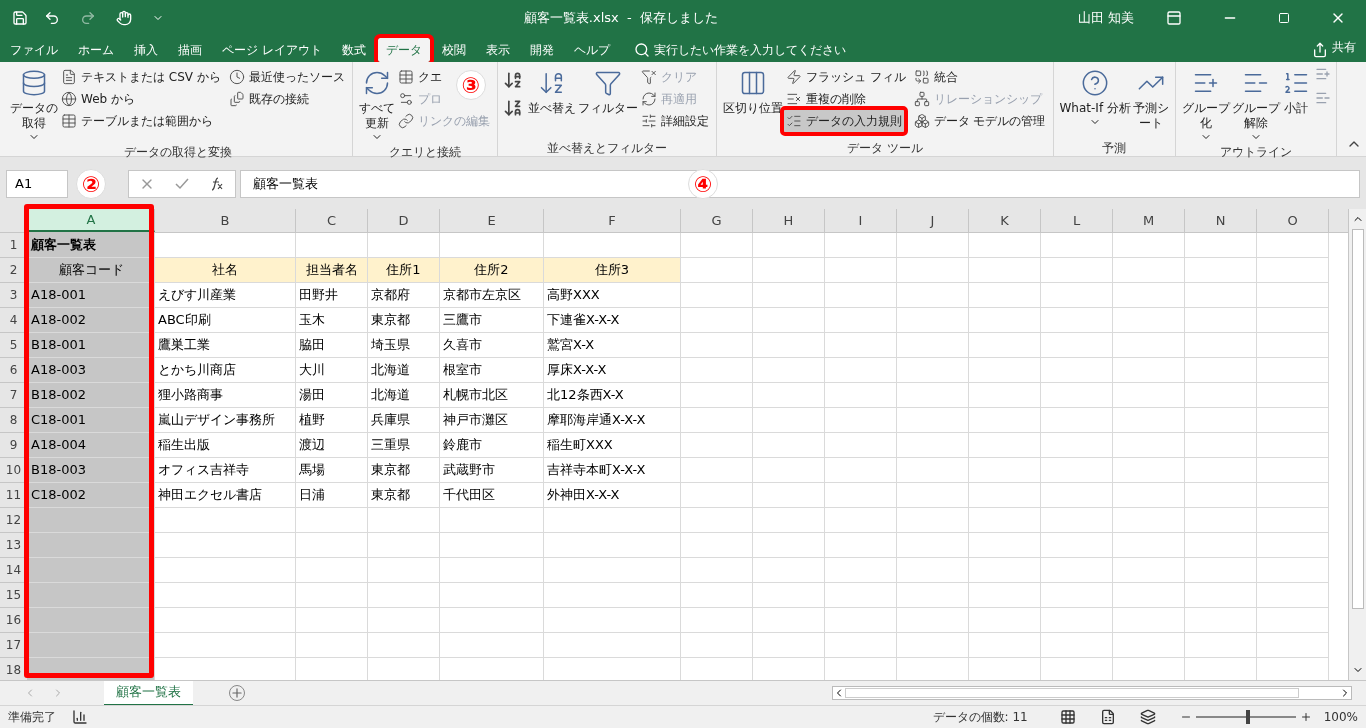  Describe the element at coordinates (91, 370) in the screenshot. I see `table-cell: A18-003` at that location.